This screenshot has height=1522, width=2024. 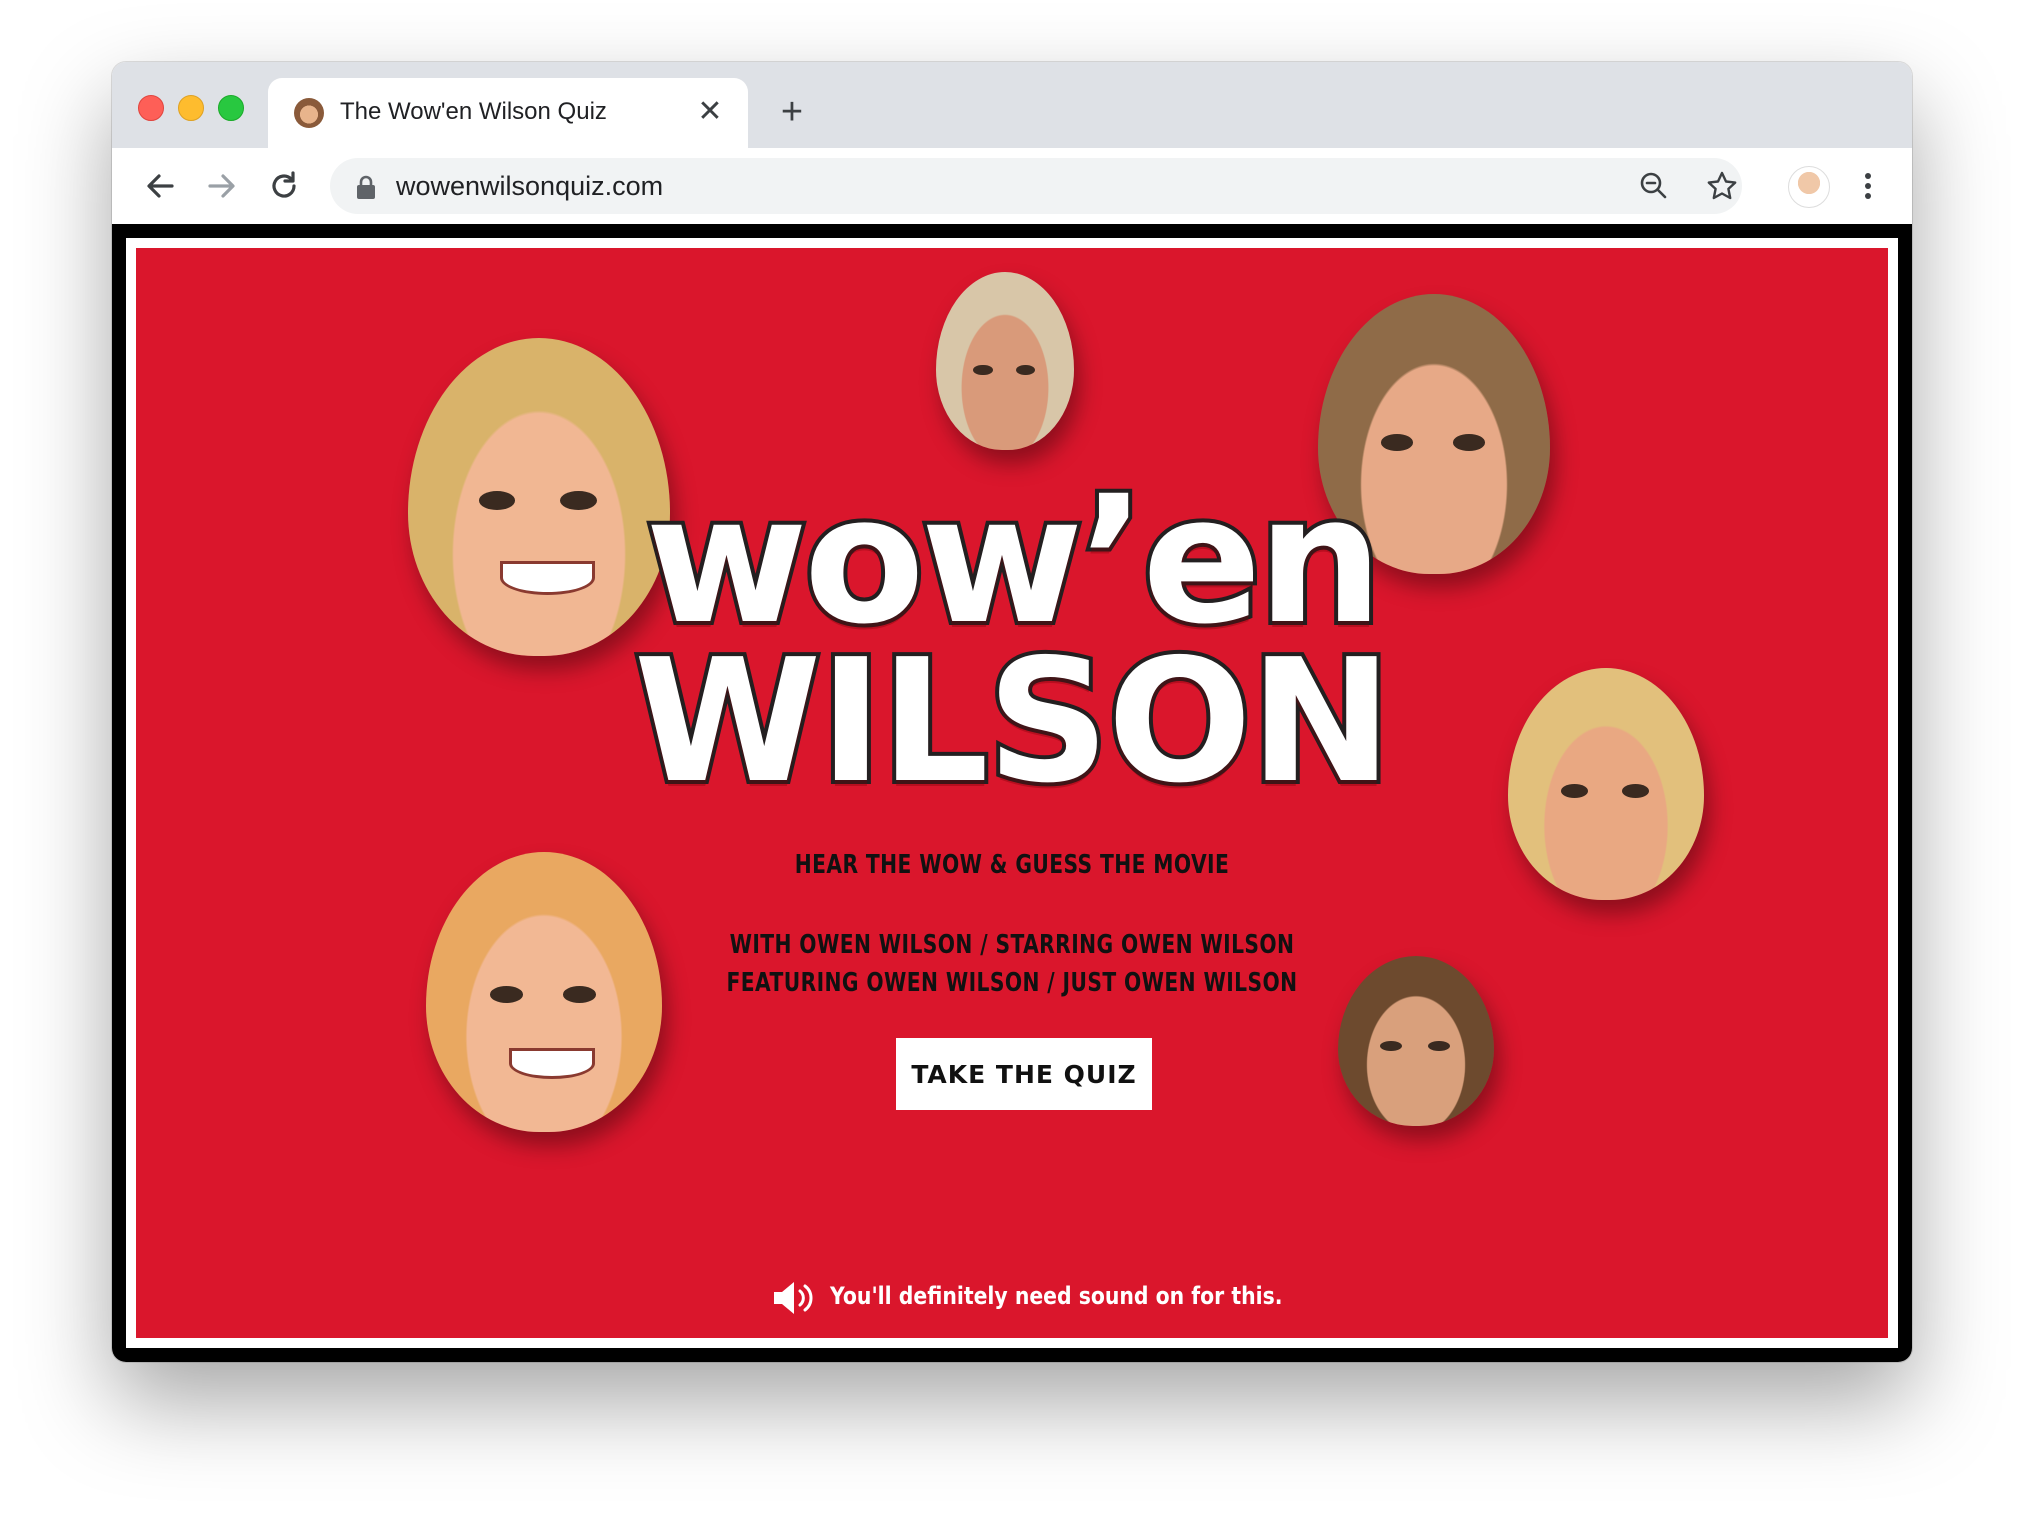 What do you see at coordinates (1722, 186) in the screenshot?
I see `star-icon` at bounding box center [1722, 186].